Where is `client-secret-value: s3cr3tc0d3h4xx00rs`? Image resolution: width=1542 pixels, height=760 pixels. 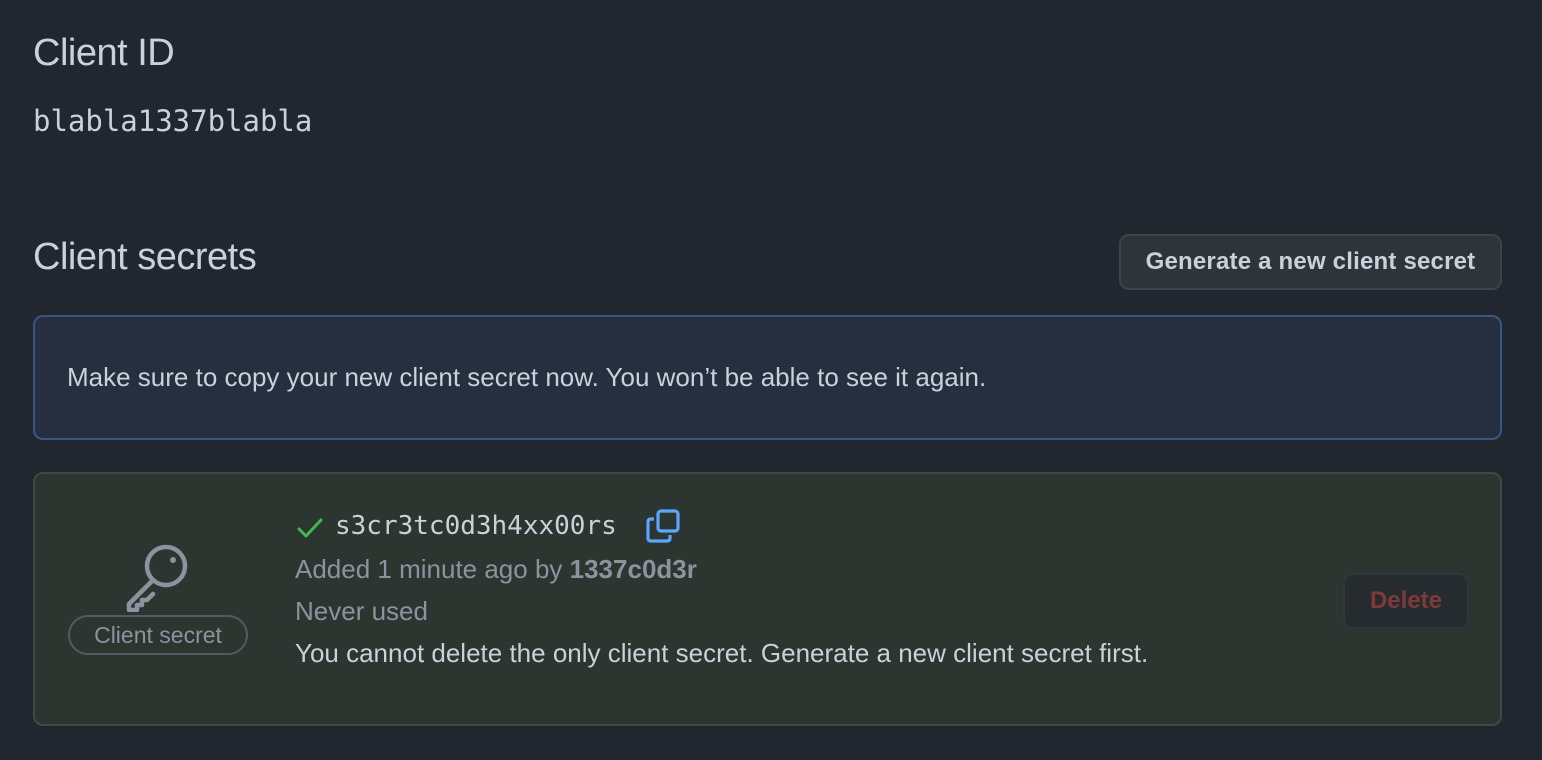 client-secret-value: s3cr3tc0d3h4xx00rs is located at coordinates (476, 526).